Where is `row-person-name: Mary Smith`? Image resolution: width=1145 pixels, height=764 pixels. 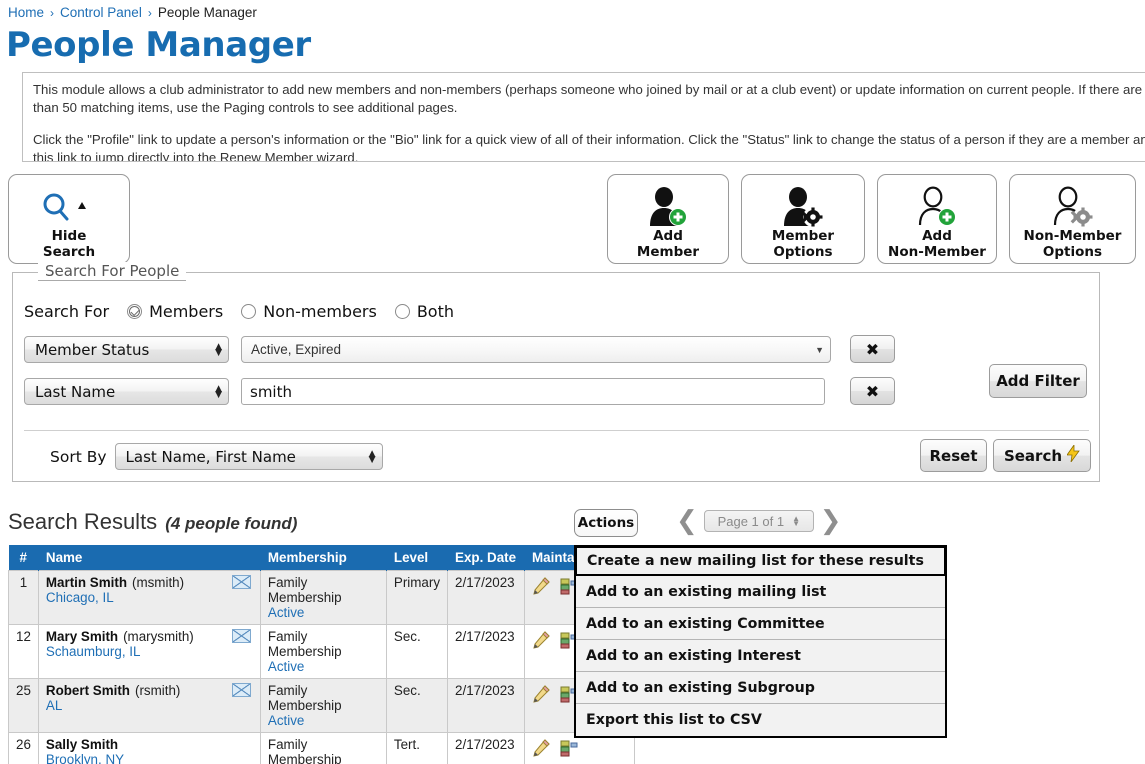
row-person-name: Mary Smith is located at coordinates (82, 636).